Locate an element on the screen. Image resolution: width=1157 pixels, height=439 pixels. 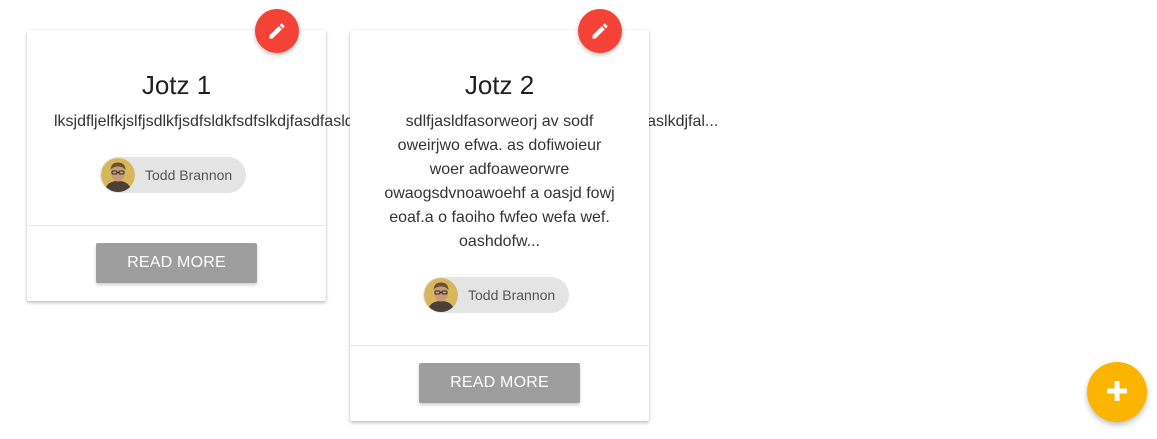
plus-icon is located at coordinates (1117, 392).